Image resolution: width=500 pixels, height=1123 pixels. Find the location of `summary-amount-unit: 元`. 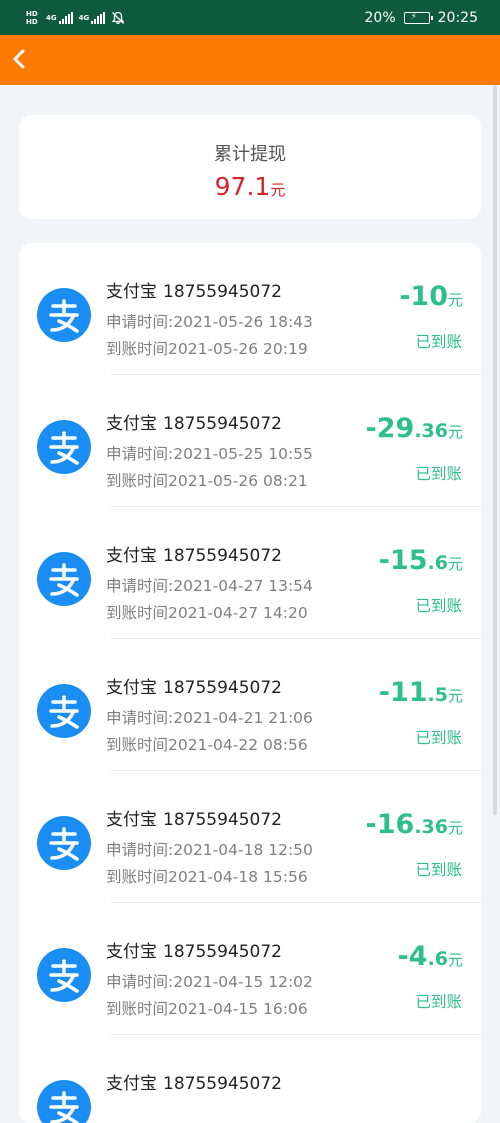

summary-amount-unit: 元 is located at coordinates (278, 190).